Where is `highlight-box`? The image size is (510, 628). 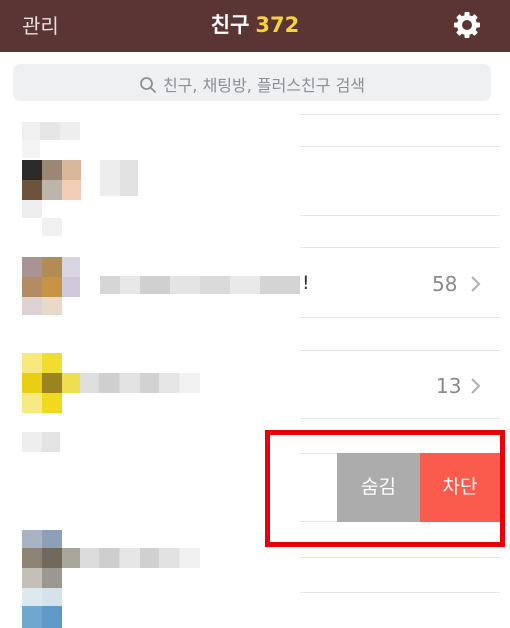 highlight-box is located at coordinates (385, 488).